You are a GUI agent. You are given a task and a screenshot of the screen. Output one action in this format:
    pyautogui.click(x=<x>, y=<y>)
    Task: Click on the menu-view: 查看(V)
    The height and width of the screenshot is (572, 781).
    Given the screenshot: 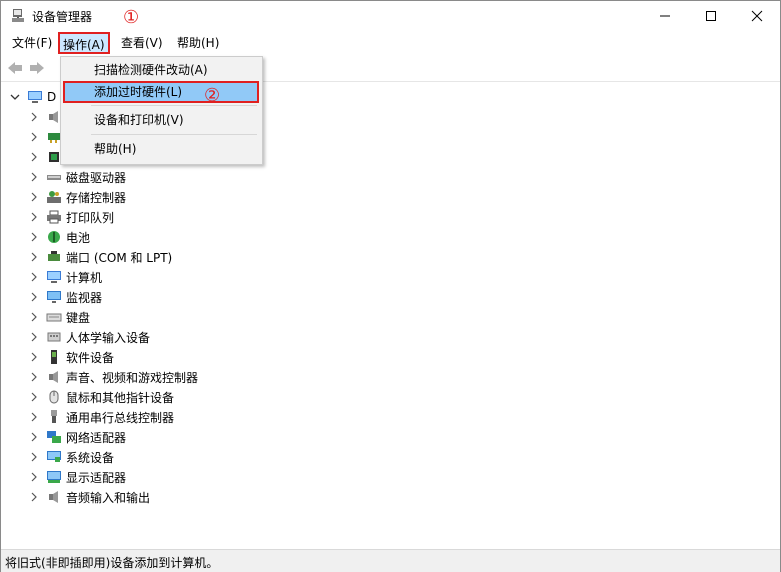 What is the action you would take?
    pyautogui.click(x=142, y=43)
    